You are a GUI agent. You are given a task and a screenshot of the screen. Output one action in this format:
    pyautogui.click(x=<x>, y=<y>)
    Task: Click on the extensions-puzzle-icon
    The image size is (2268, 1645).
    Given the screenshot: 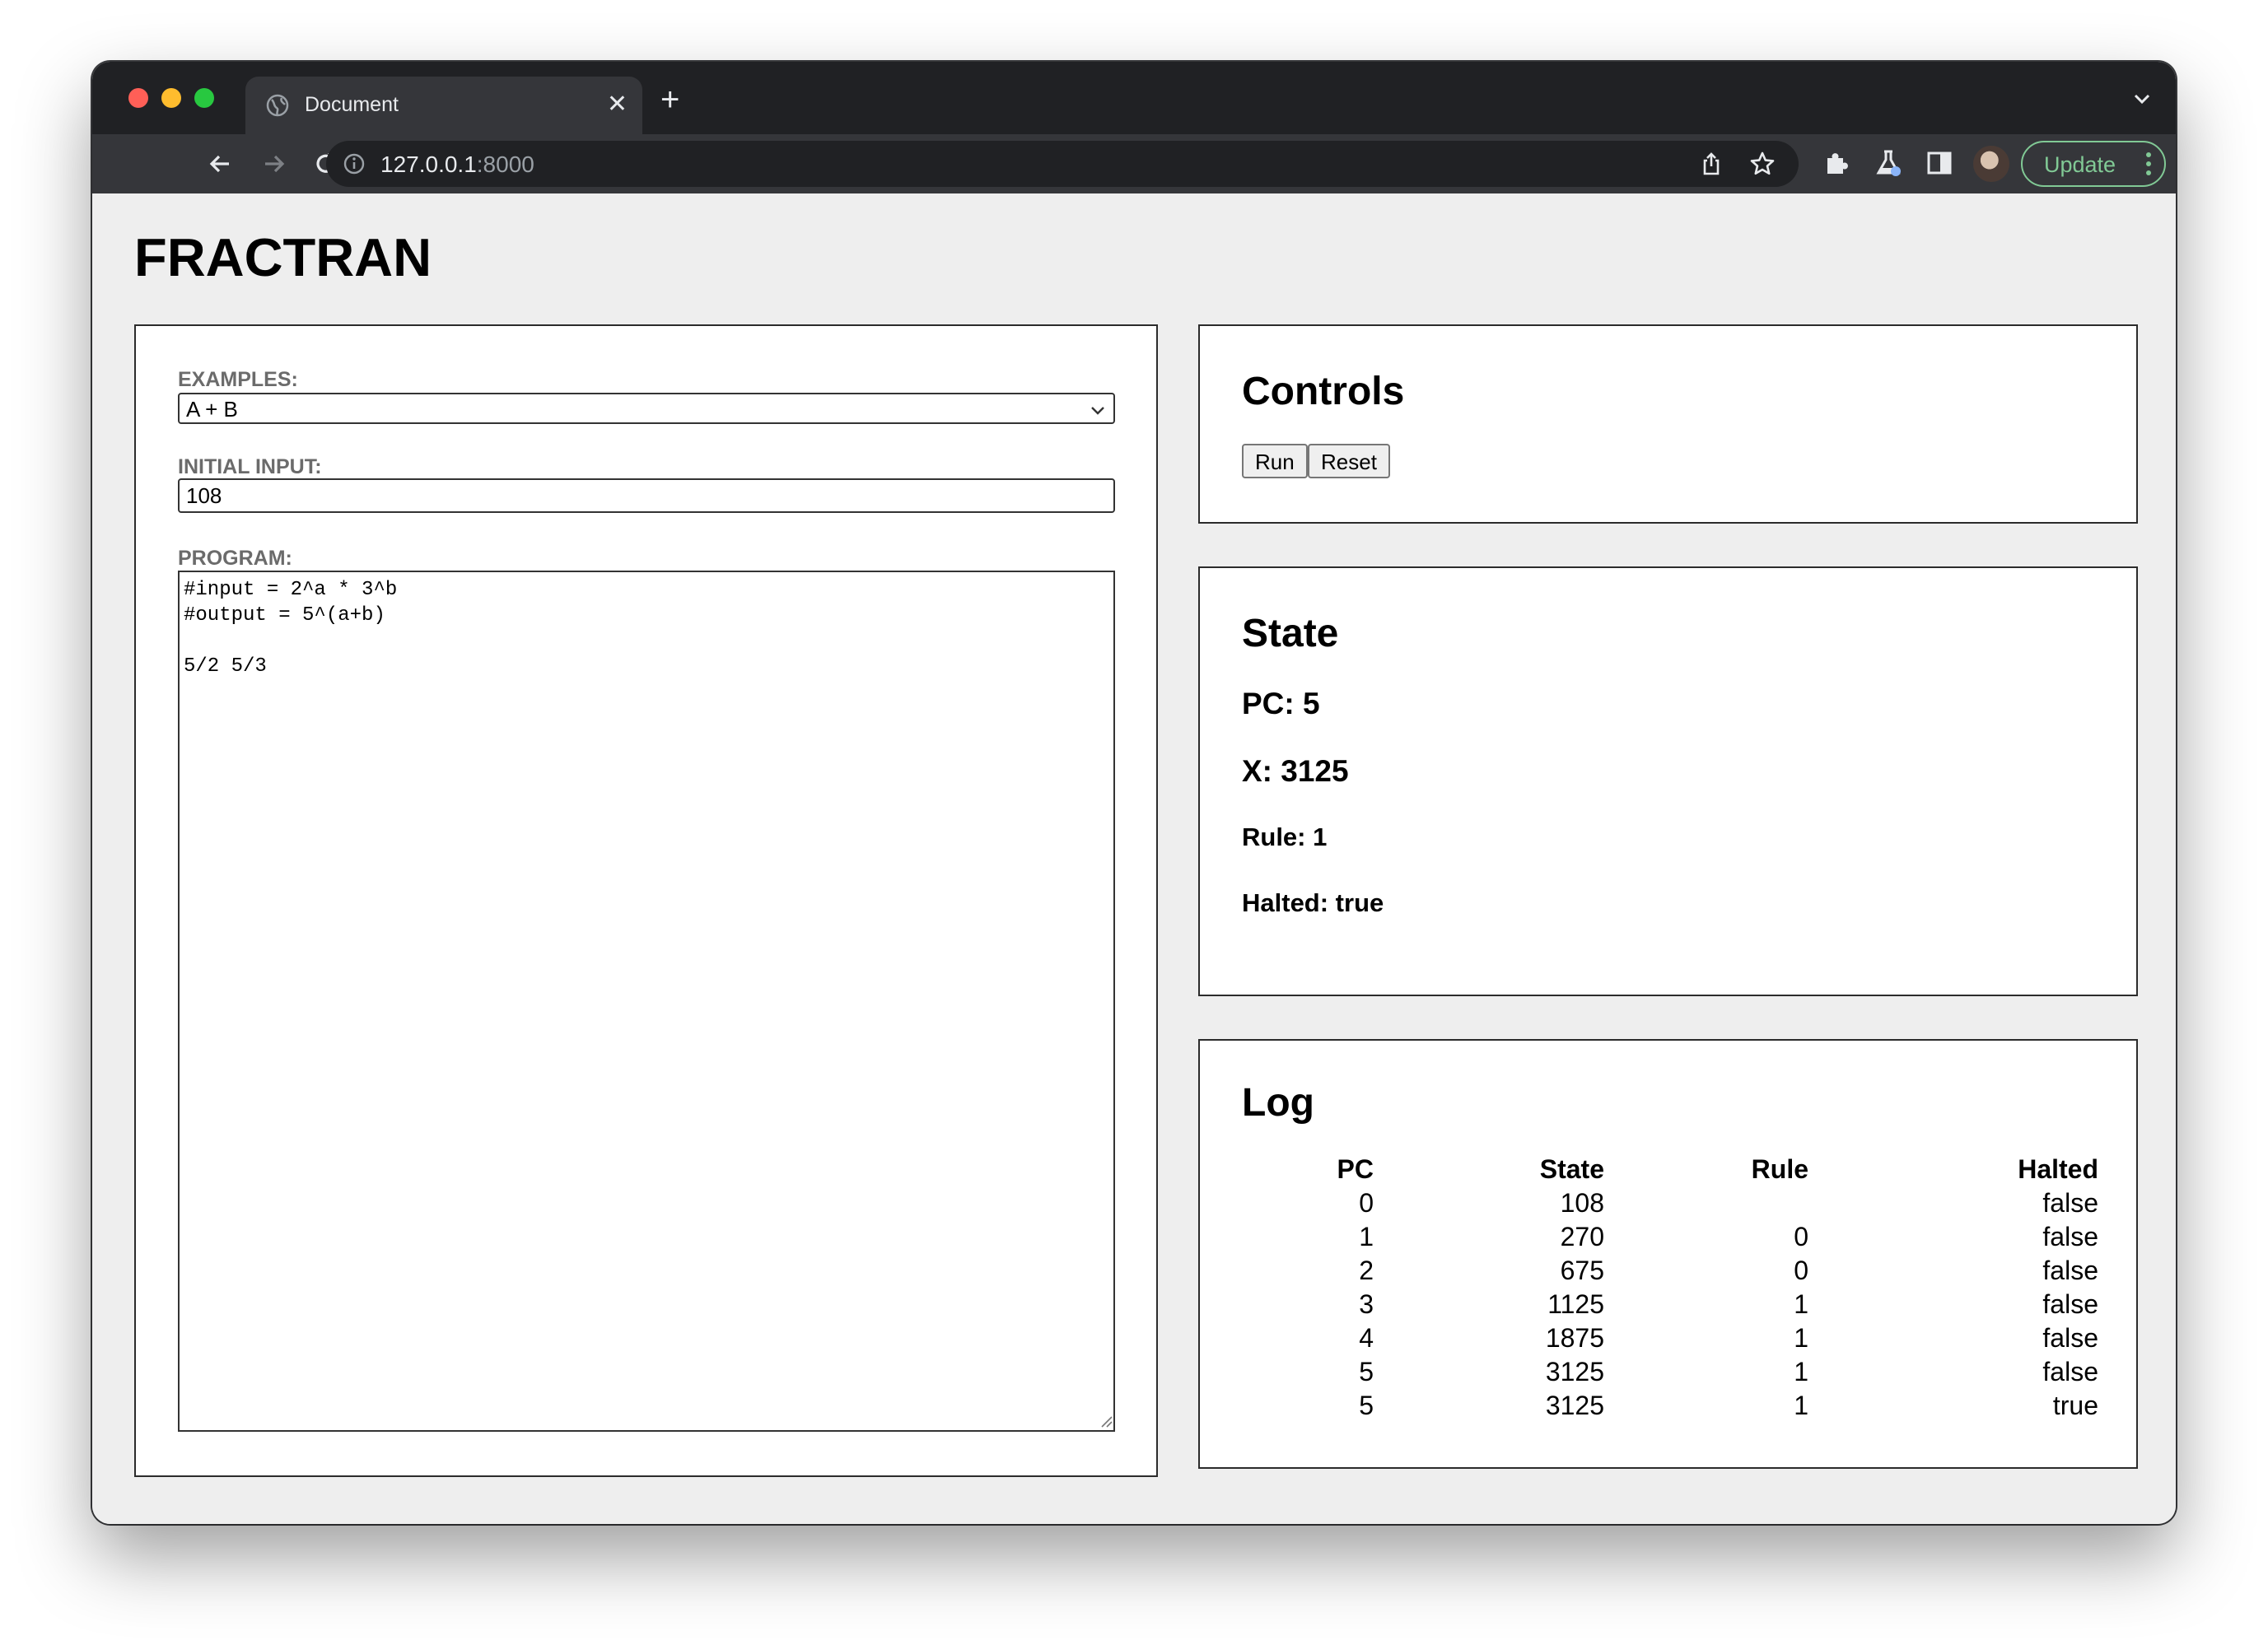 What is the action you would take?
    pyautogui.click(x=1837, y=163)
    